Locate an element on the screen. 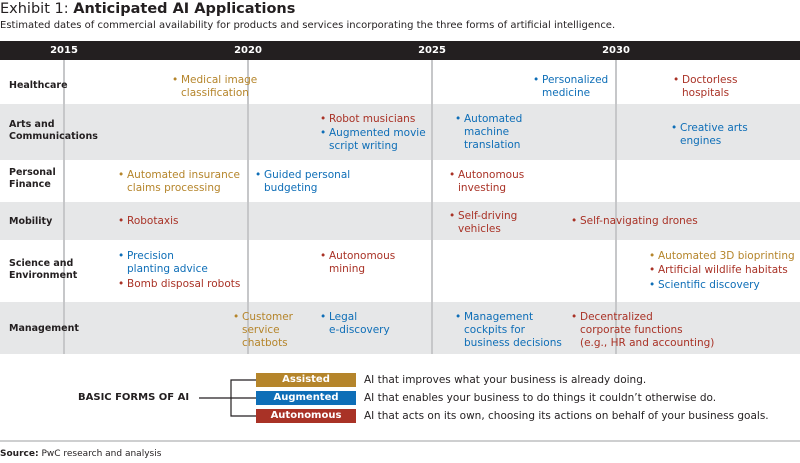  row-label-line: Arts and is located at coordinates (32, 124).